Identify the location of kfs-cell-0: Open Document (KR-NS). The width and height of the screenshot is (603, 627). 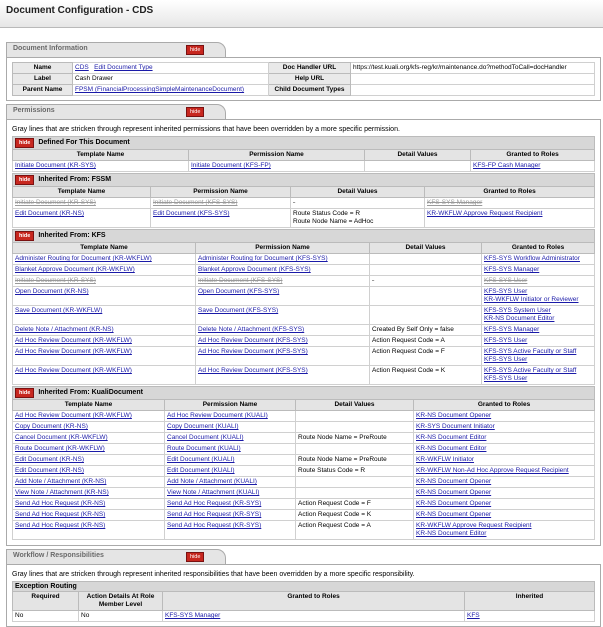
(104, 296).